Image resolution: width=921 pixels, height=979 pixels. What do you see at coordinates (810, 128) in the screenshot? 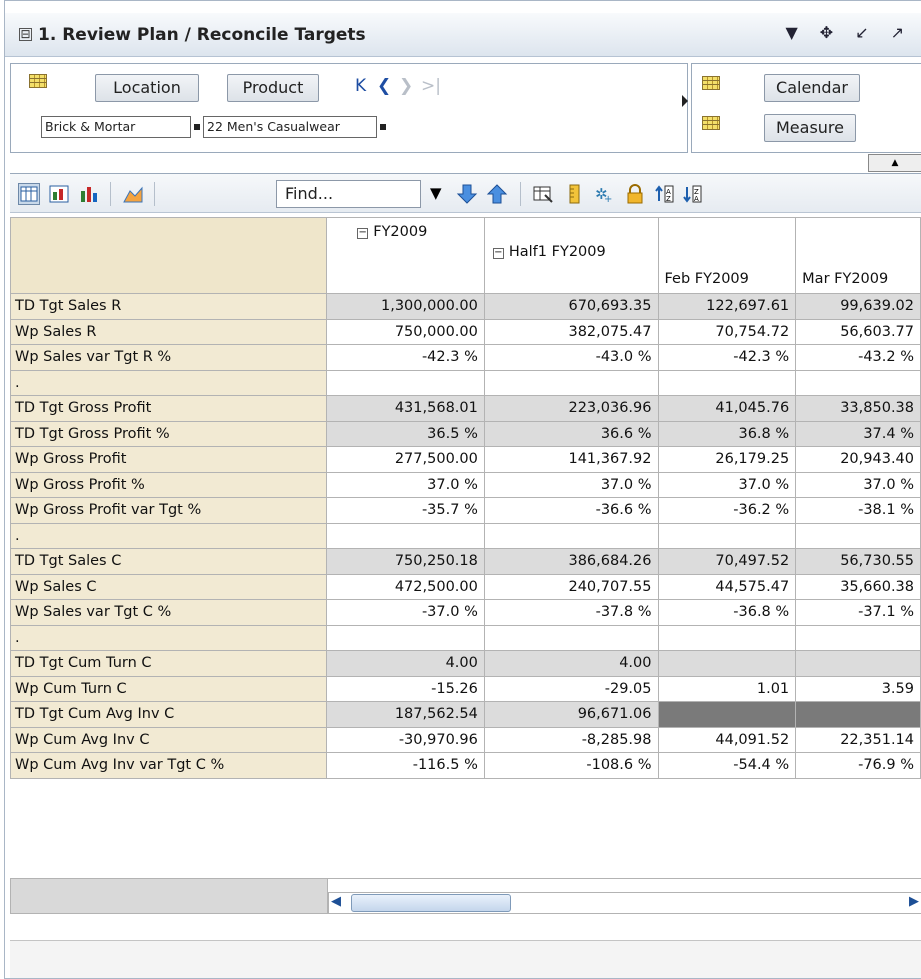
I see `measure-dimension-button: Measure` at bounding box center [810, 128].